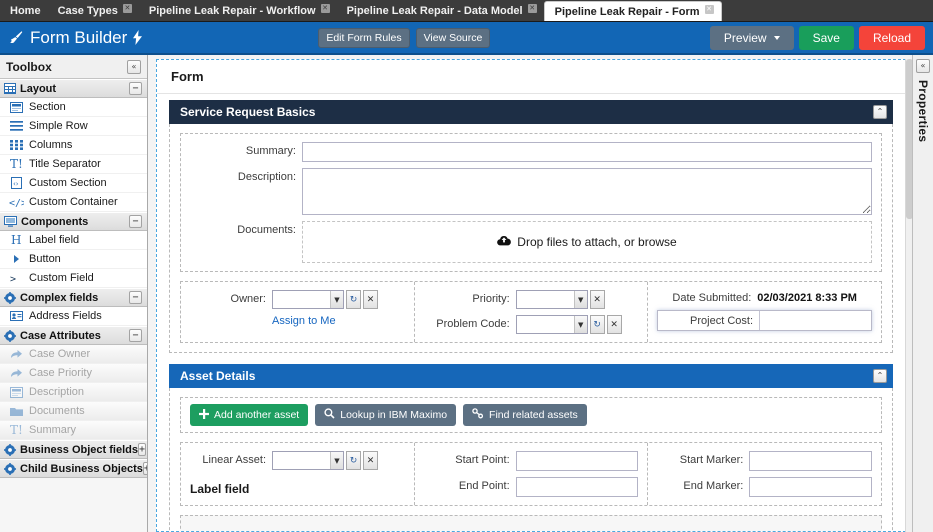 The width and height of the screenshot is (933, 532). I want to click on section-title: Service Request Basics, so click(248, 112).